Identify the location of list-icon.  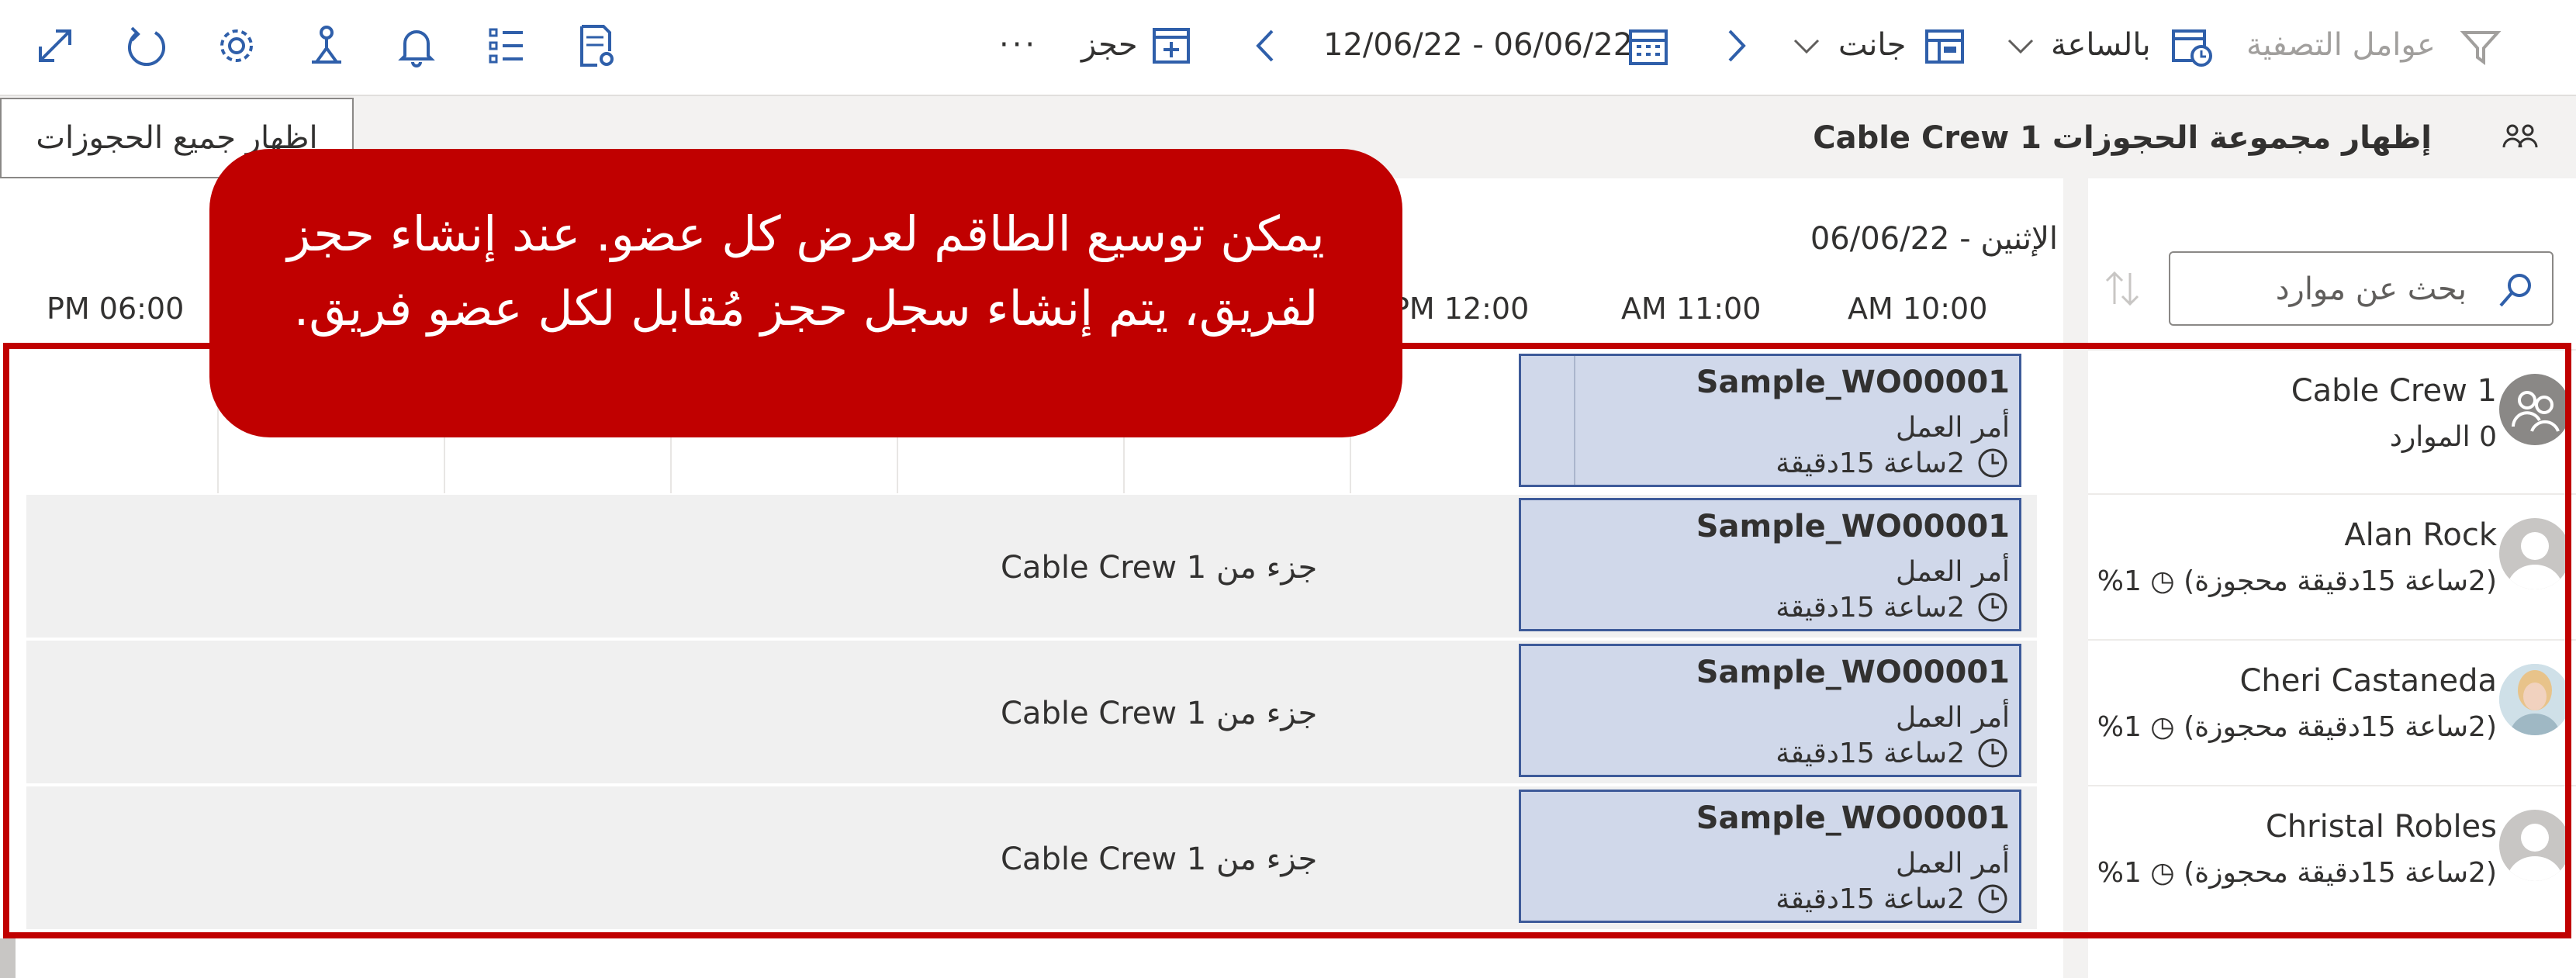
(506, 45).